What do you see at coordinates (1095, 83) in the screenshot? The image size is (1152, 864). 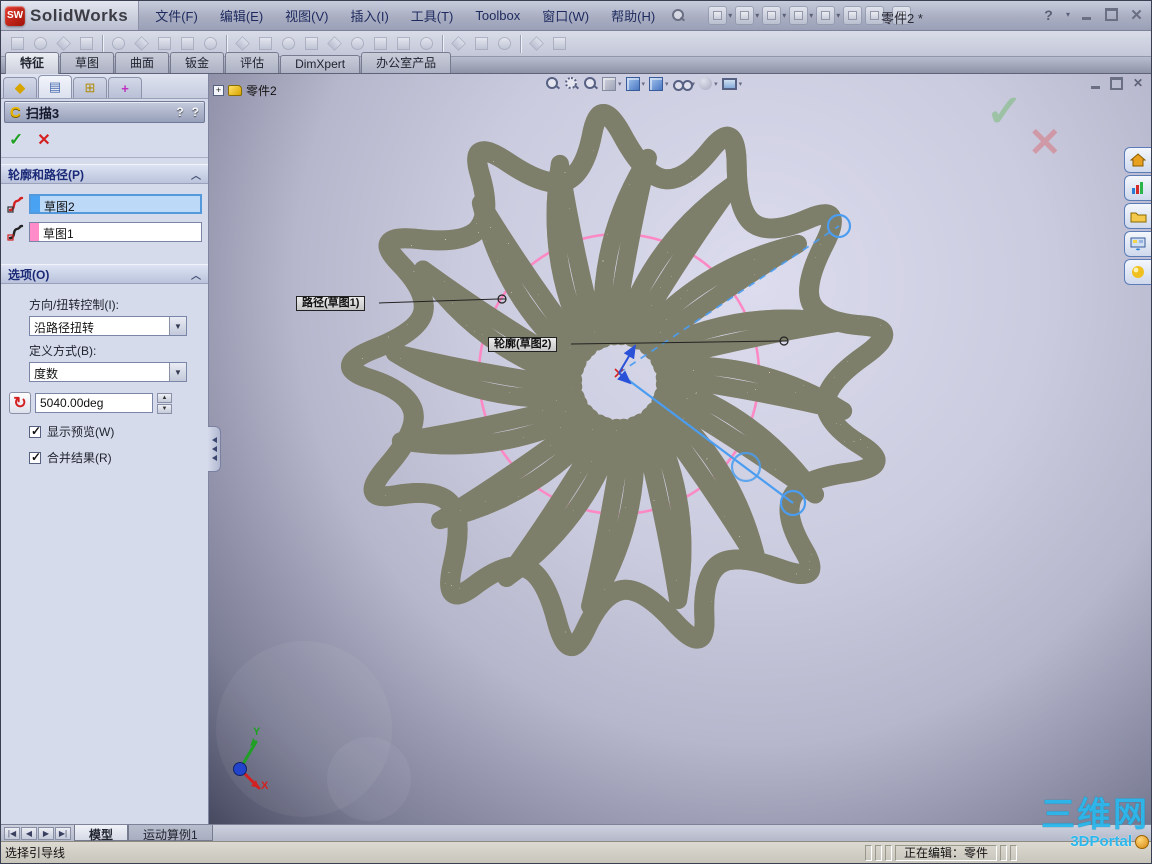 I see `doc-minimize-button` at bounding box center [1095, 83].